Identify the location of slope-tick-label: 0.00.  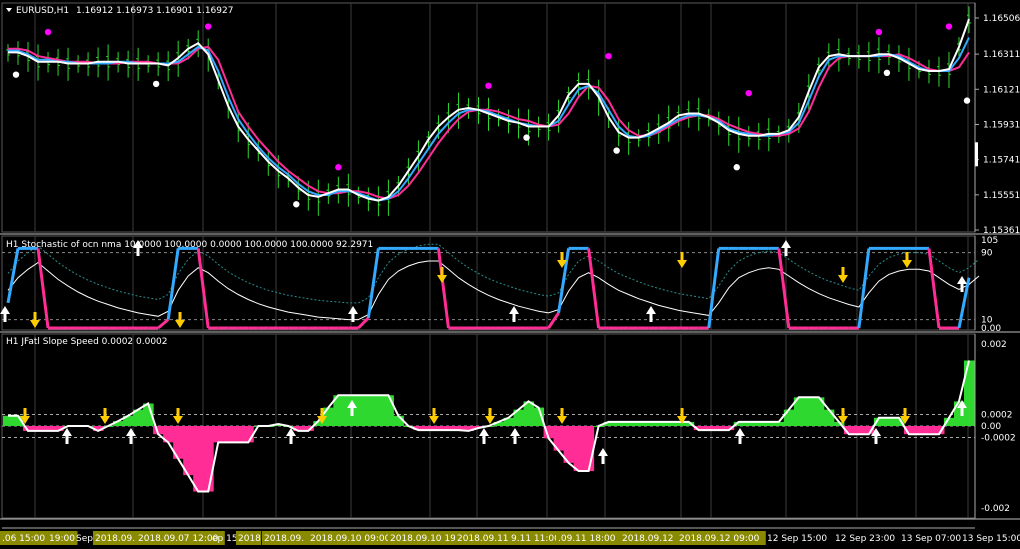
(991, 427).